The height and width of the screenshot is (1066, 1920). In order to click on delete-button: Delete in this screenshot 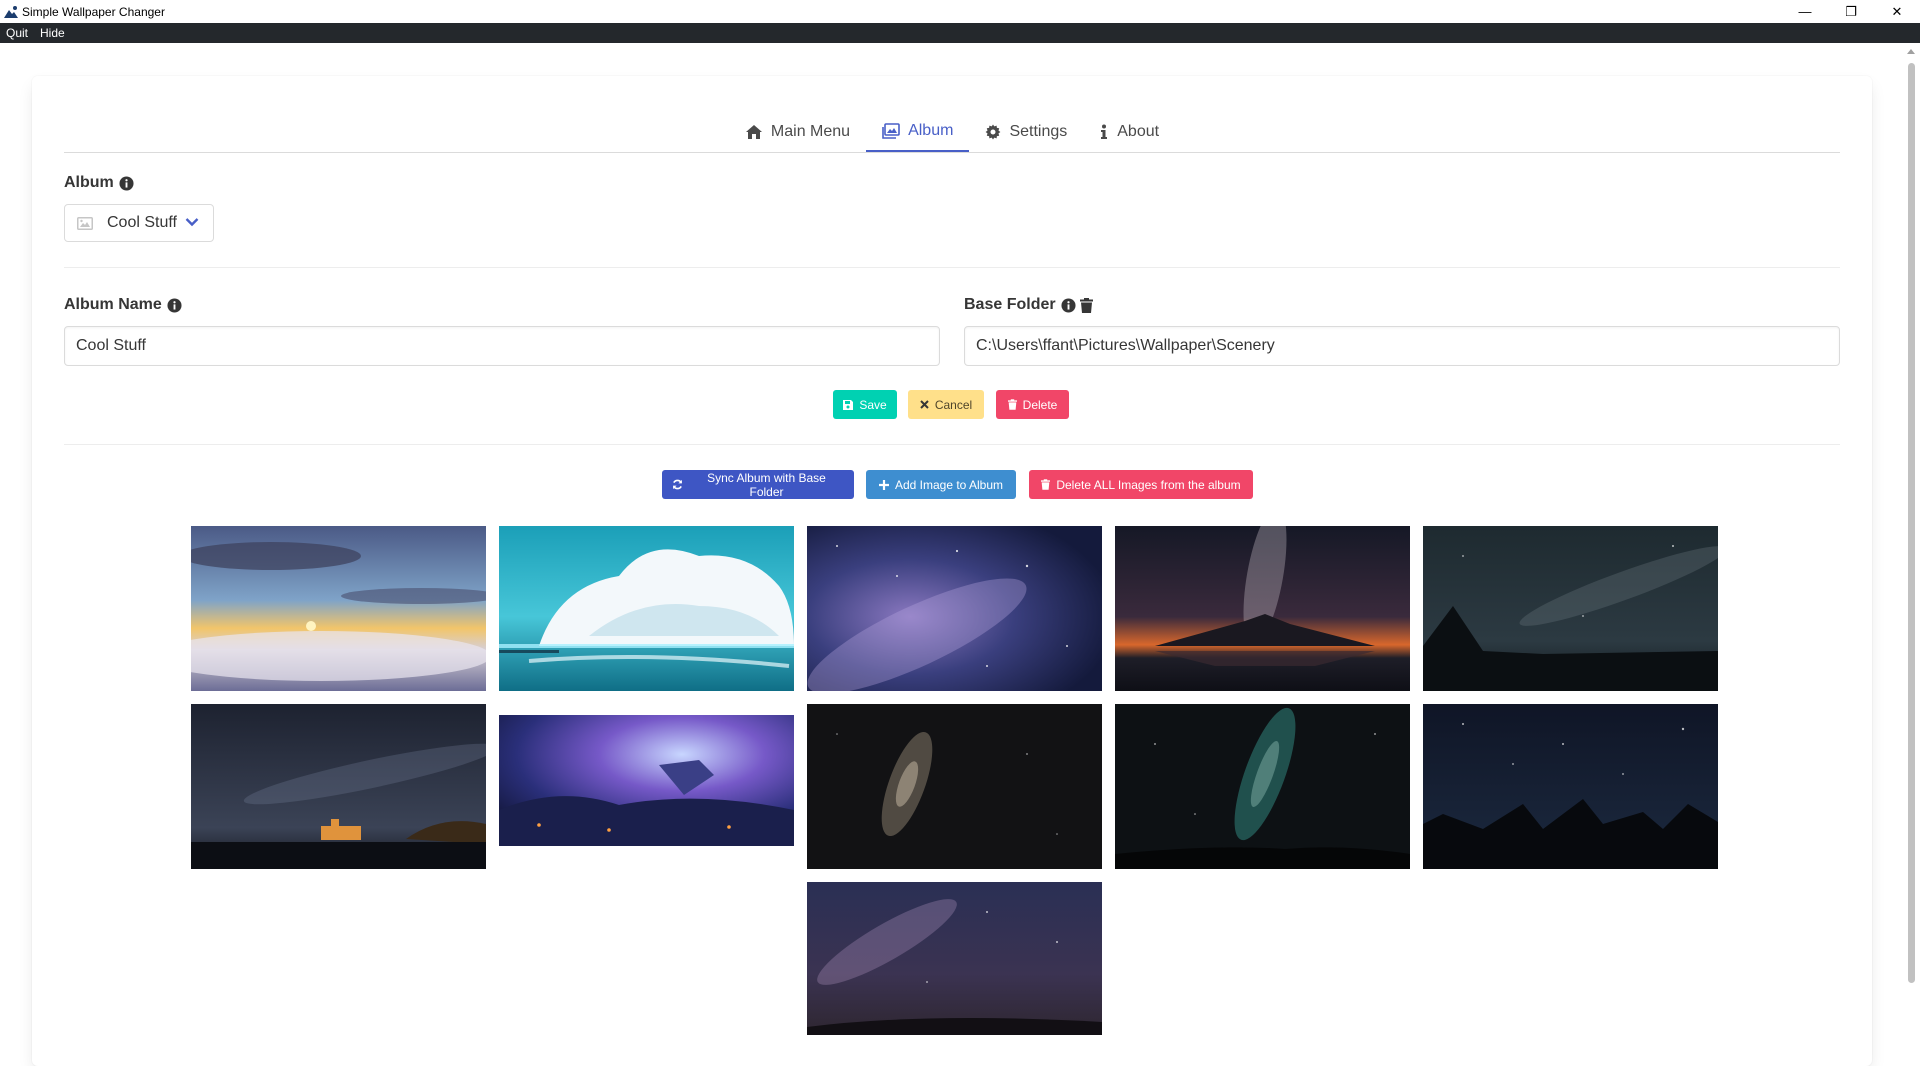, I will do `click(1032, 404)`.